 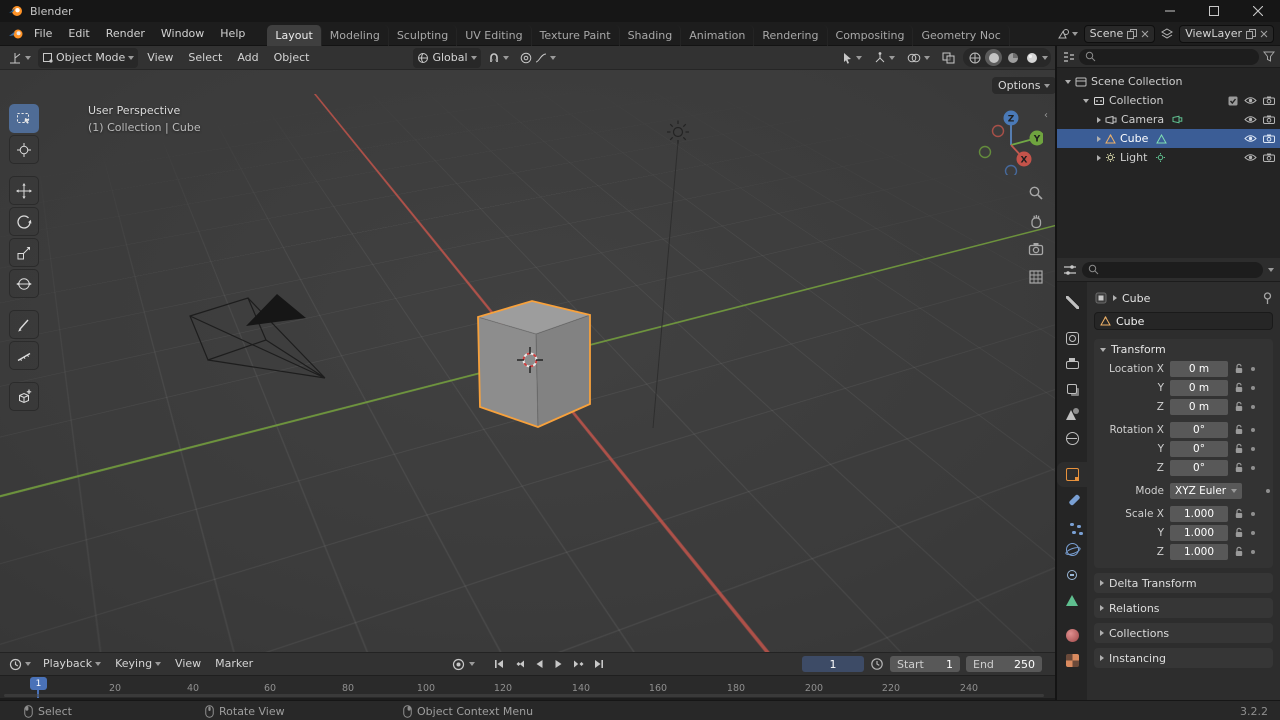 I want to click on outliner-row-scene-collection: Scene Collection, so click(x=1168, y=81).